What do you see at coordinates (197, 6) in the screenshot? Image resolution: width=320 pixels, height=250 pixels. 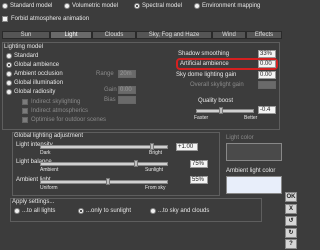 I see `radio-environment-mapping` at bounding box center [197, 6].